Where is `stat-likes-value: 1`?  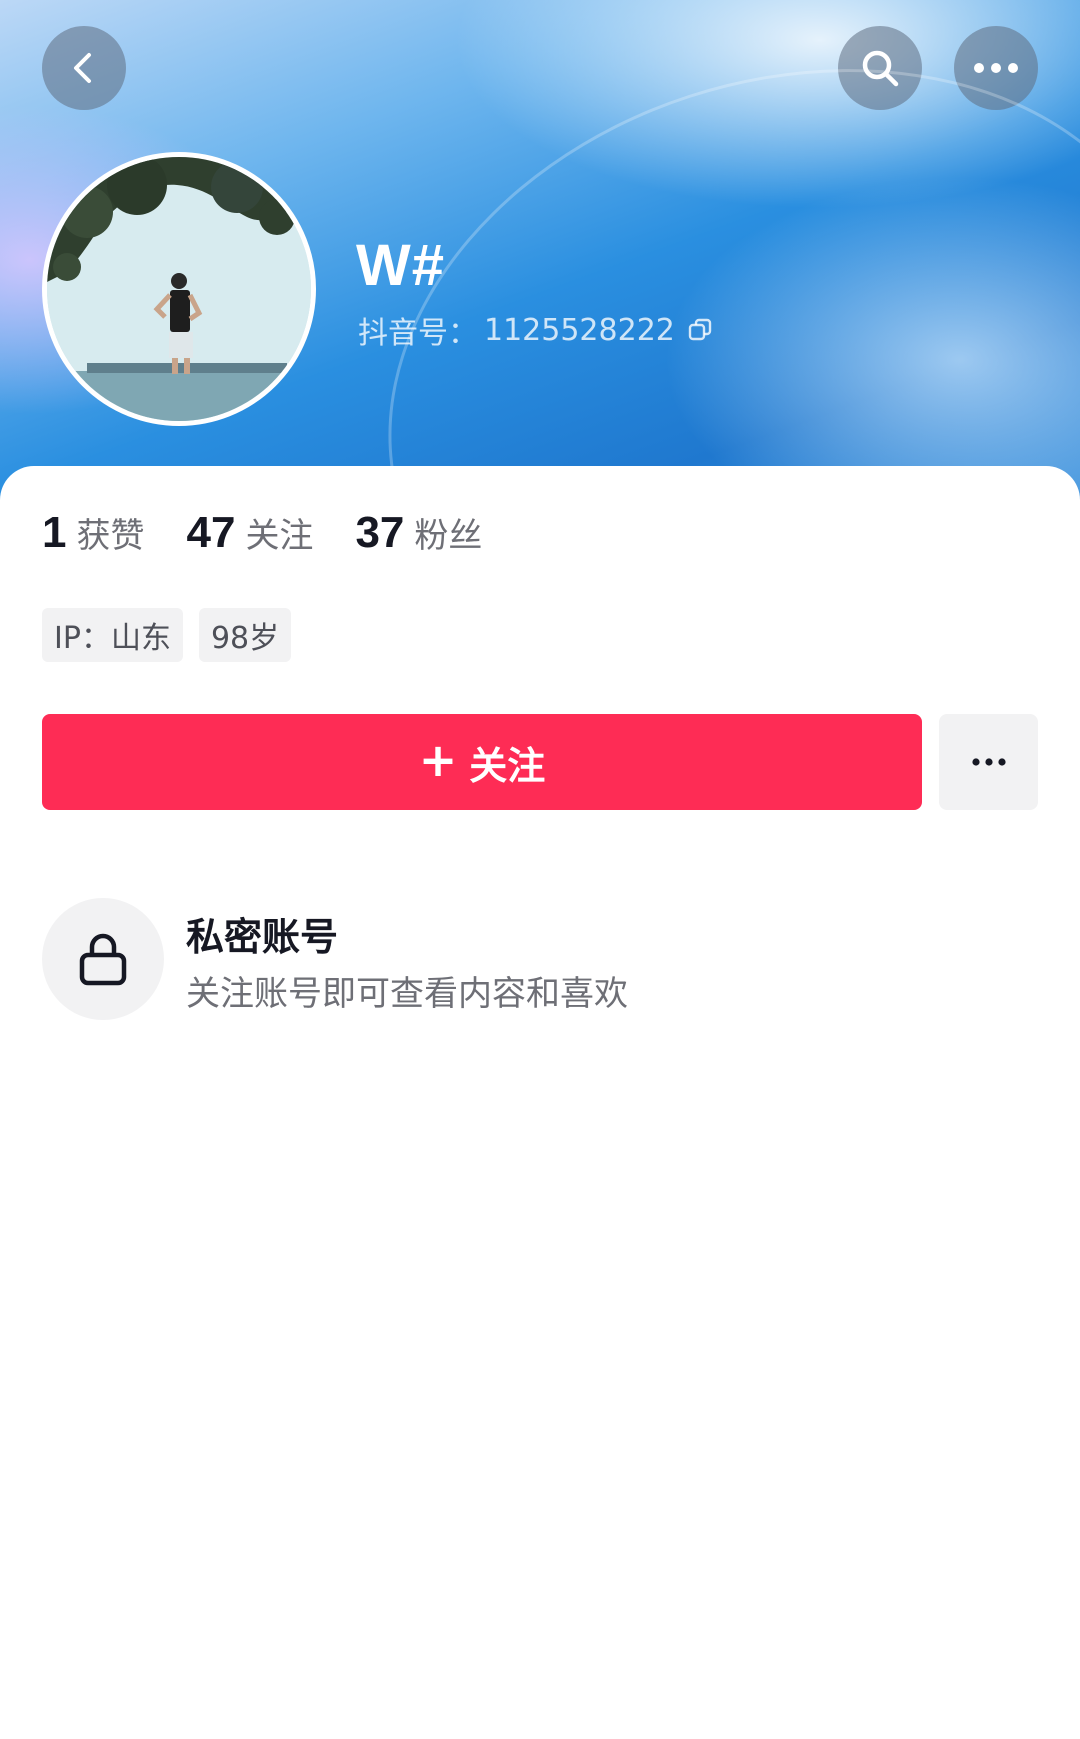
stat-likes-value: 1 is located at coordinates (54, 532).